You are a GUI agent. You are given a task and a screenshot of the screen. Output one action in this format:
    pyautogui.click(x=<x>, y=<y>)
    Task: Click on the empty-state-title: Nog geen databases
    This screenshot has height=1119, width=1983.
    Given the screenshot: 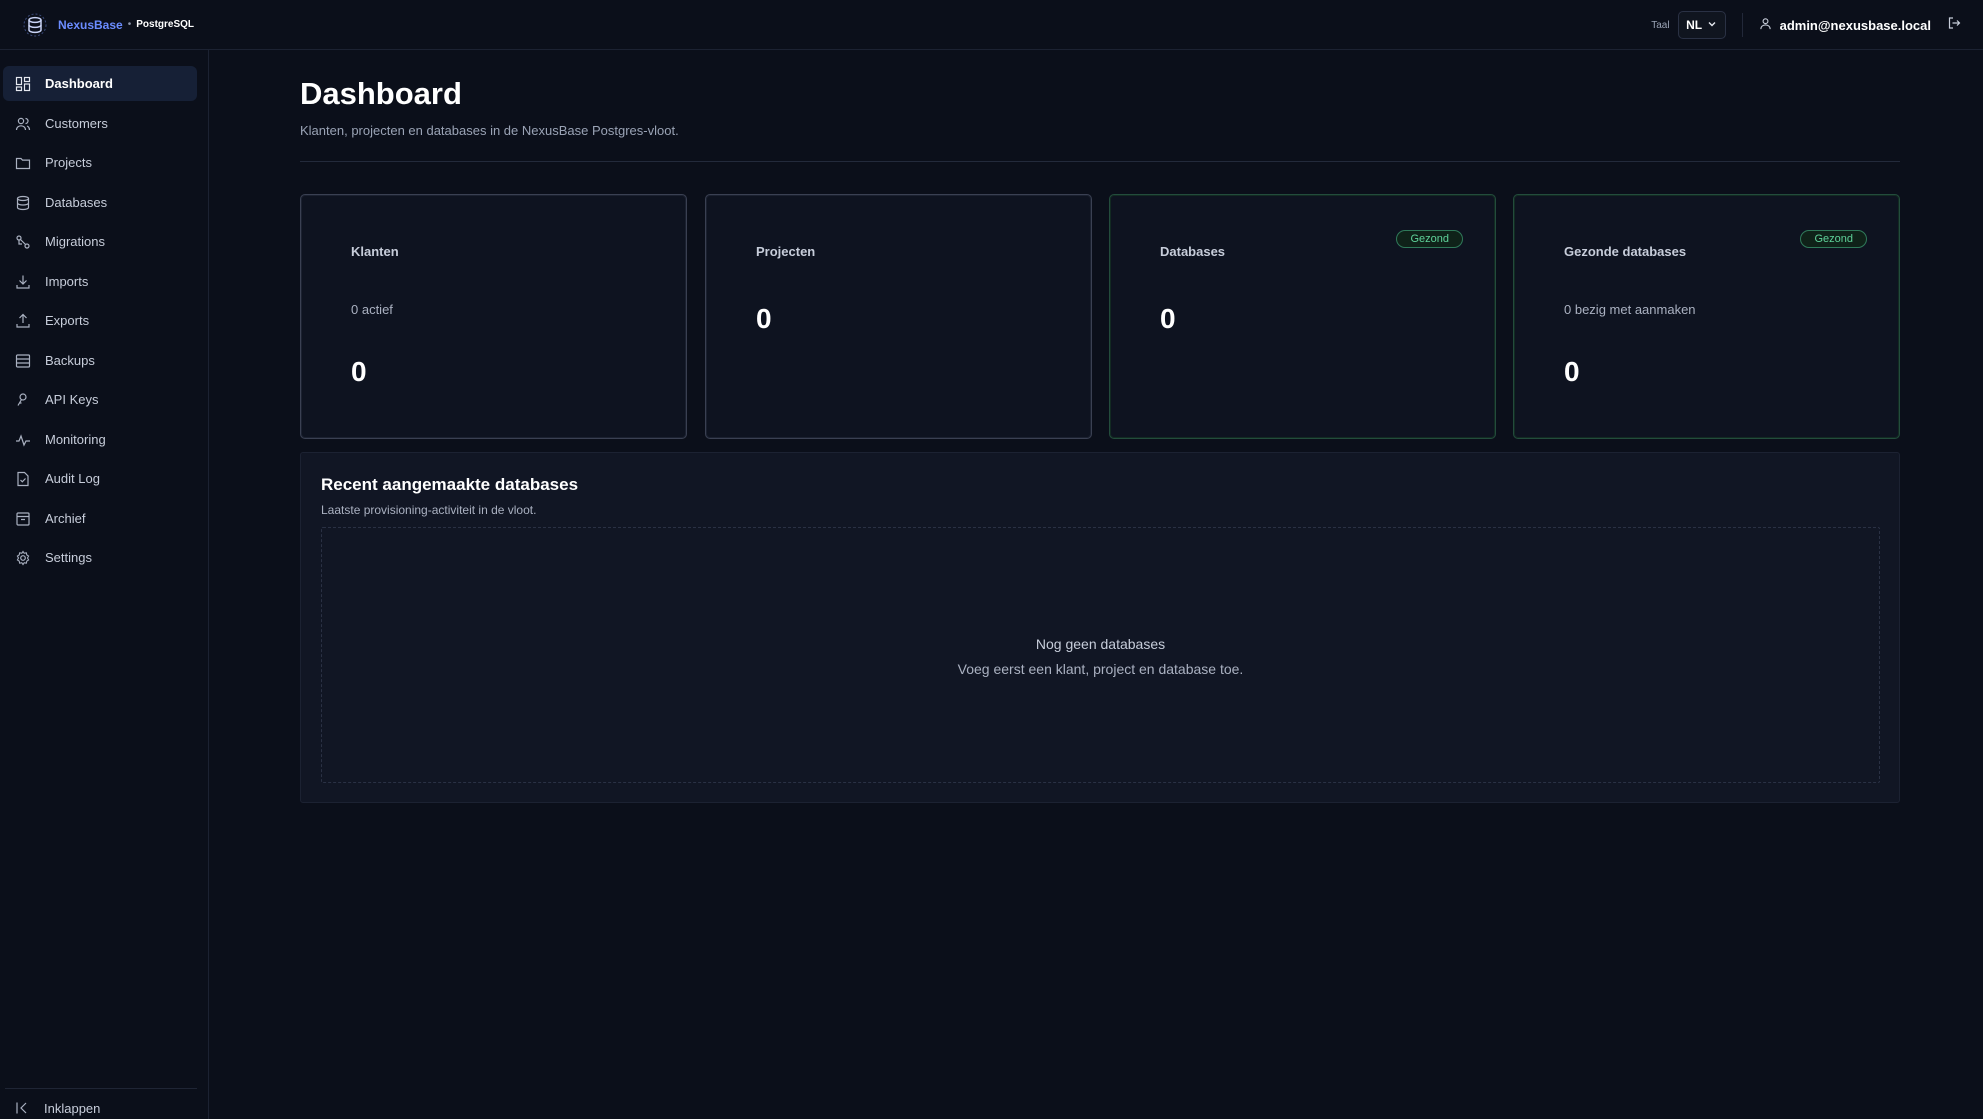 What is the action you would take?
    pyautogui.click(x=1100, y=644)
    